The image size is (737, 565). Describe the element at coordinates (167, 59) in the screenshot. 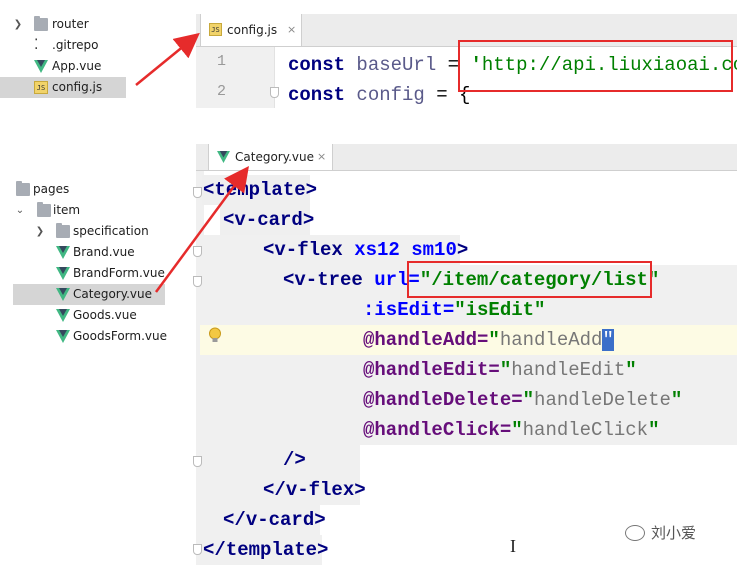

I see `arrow-config-js` at that location.